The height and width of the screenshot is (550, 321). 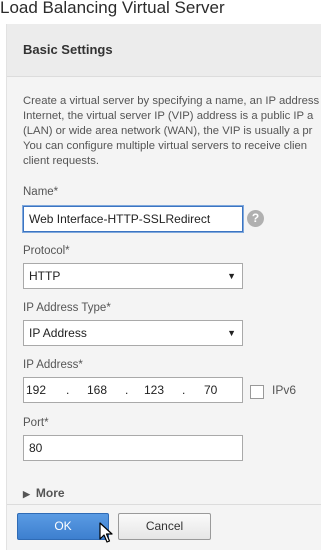 I want to click on mouse-pointer-icon, so click(x=106, y=532).